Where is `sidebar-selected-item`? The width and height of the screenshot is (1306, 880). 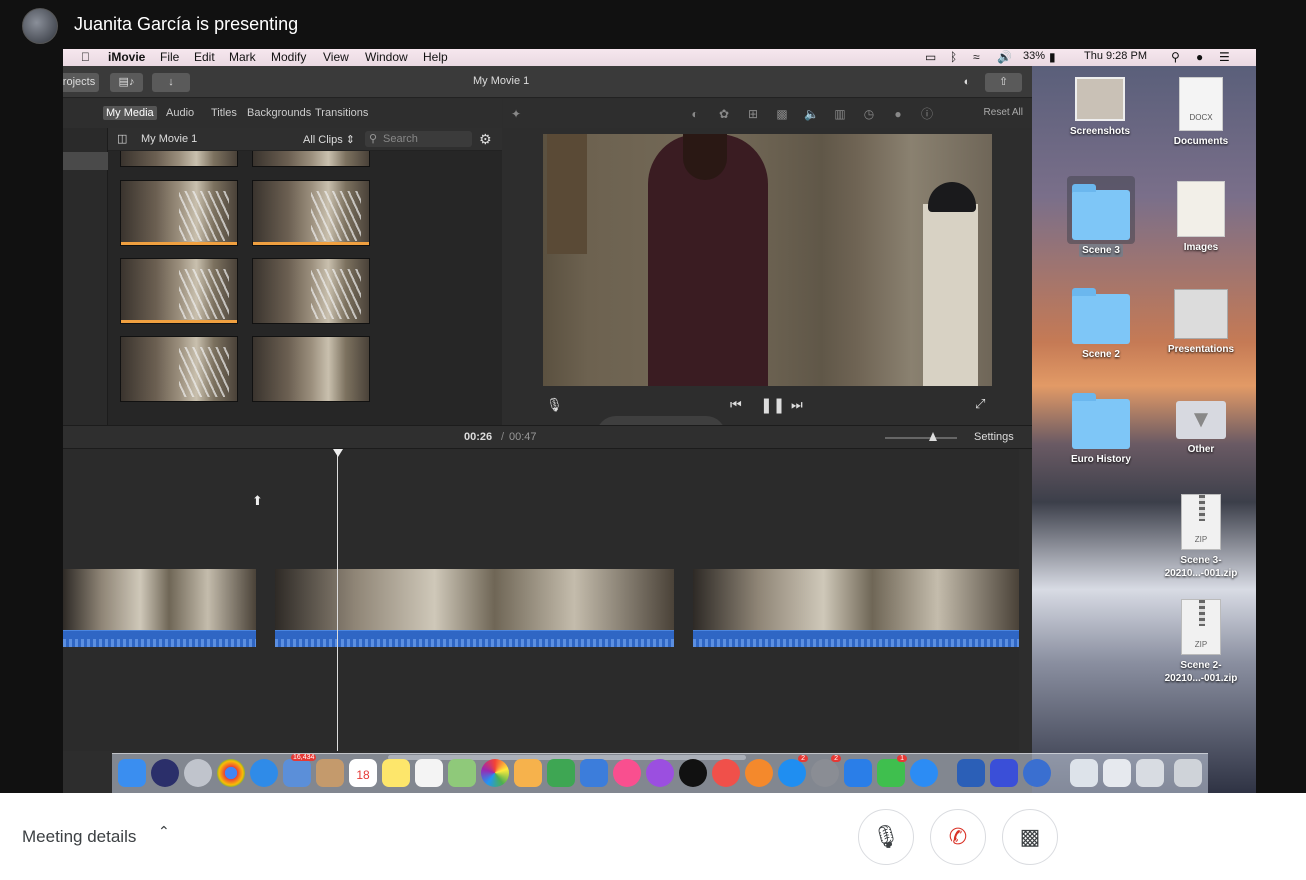 sidebar-selected-item is located at coordinates (85, 161).